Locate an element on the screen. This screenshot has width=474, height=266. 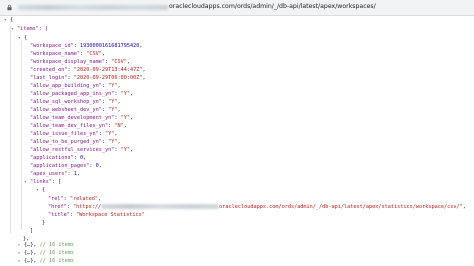
json-row: "title": "Workspace Statistics" is located at coordinates (96, 215).